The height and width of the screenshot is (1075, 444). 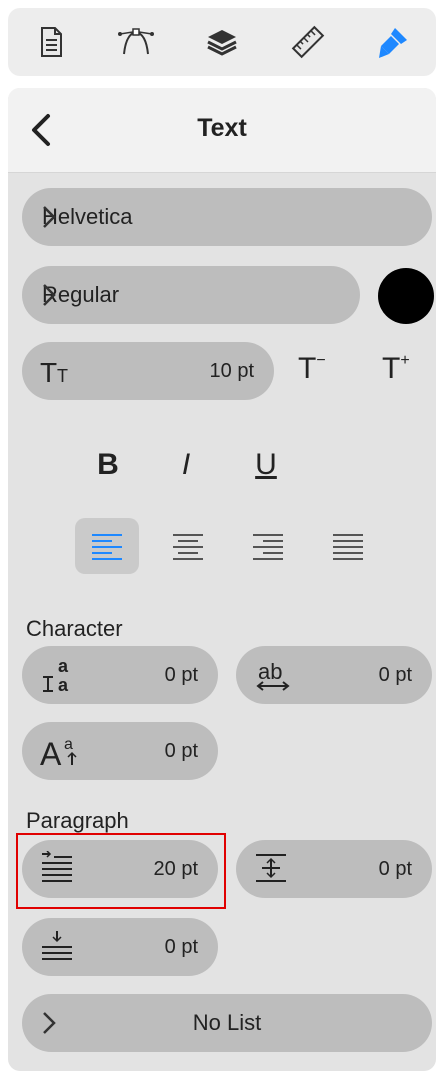 I want to click on minus-glyph: −, so click(x=321, y=360).